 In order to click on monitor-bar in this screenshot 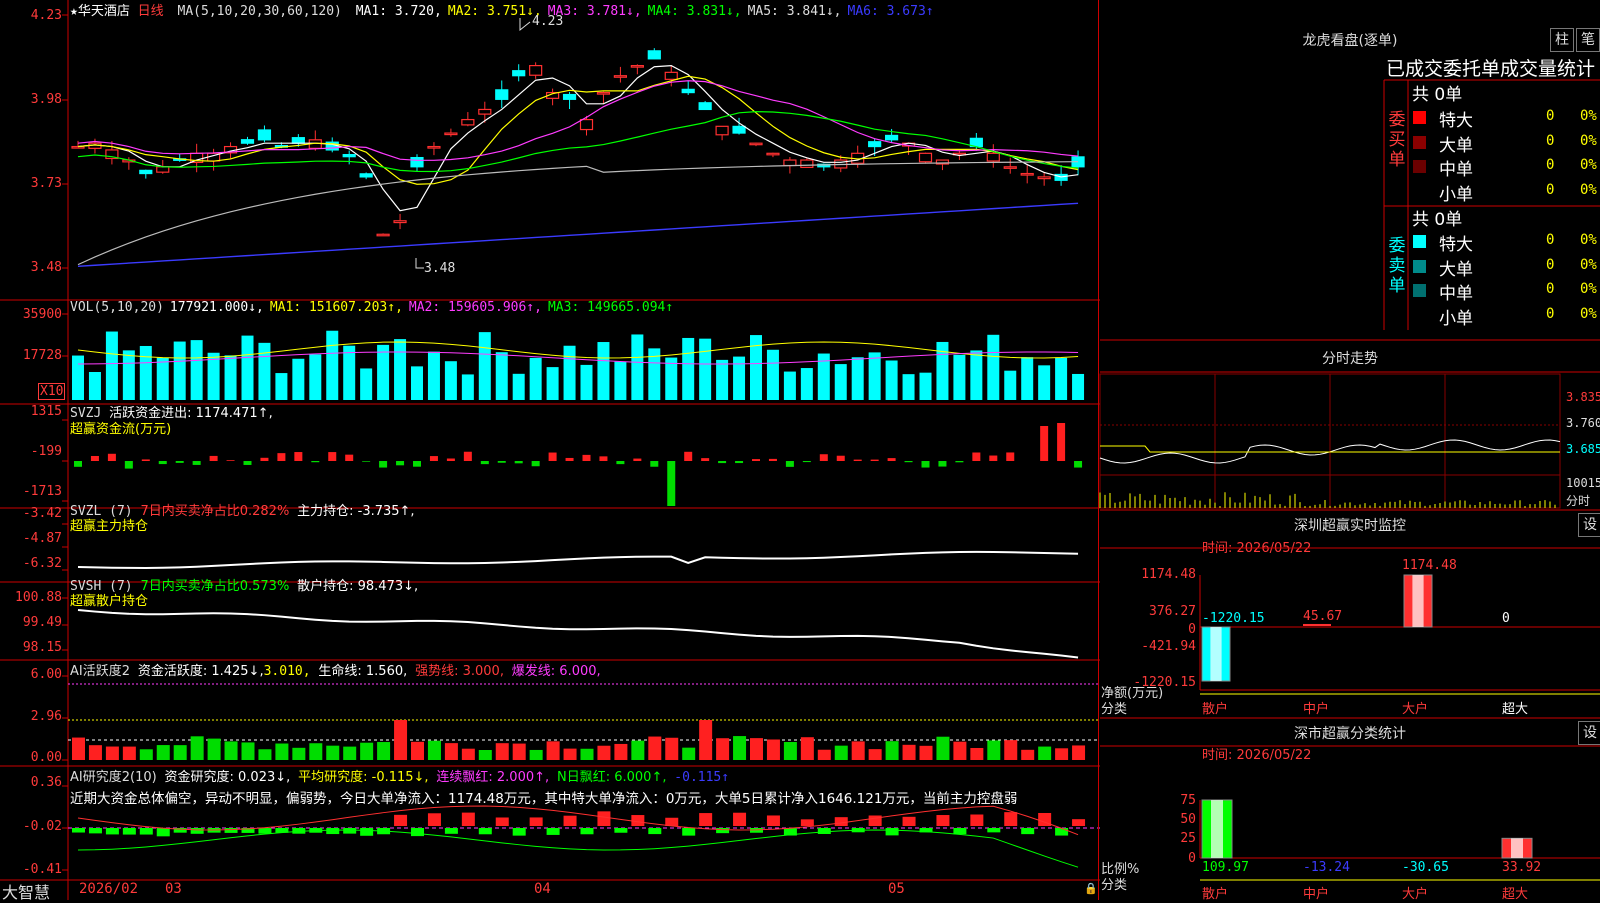, I will do `click(1215, 654)`.